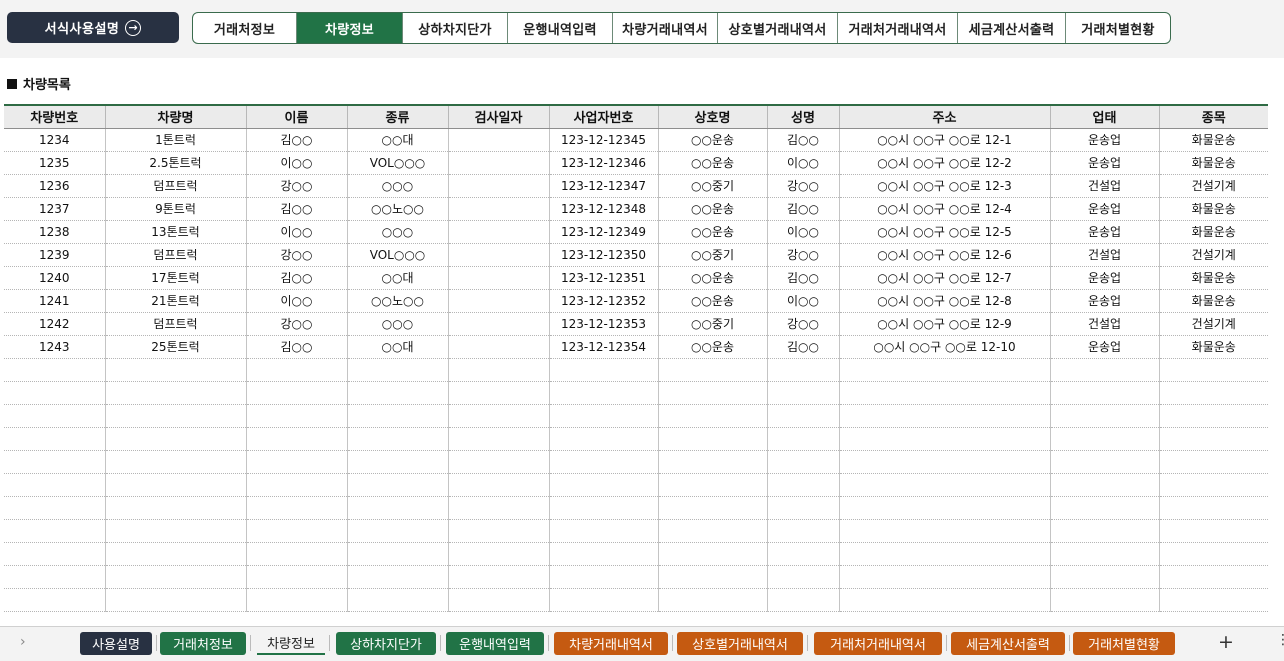 The image size is (1284, 661). What do you see at coordinates (944, 186) in the screenshot?
I see `table-cell: ○○시 ○○구 ○○로 12-3` at bounding box center [944, 186].